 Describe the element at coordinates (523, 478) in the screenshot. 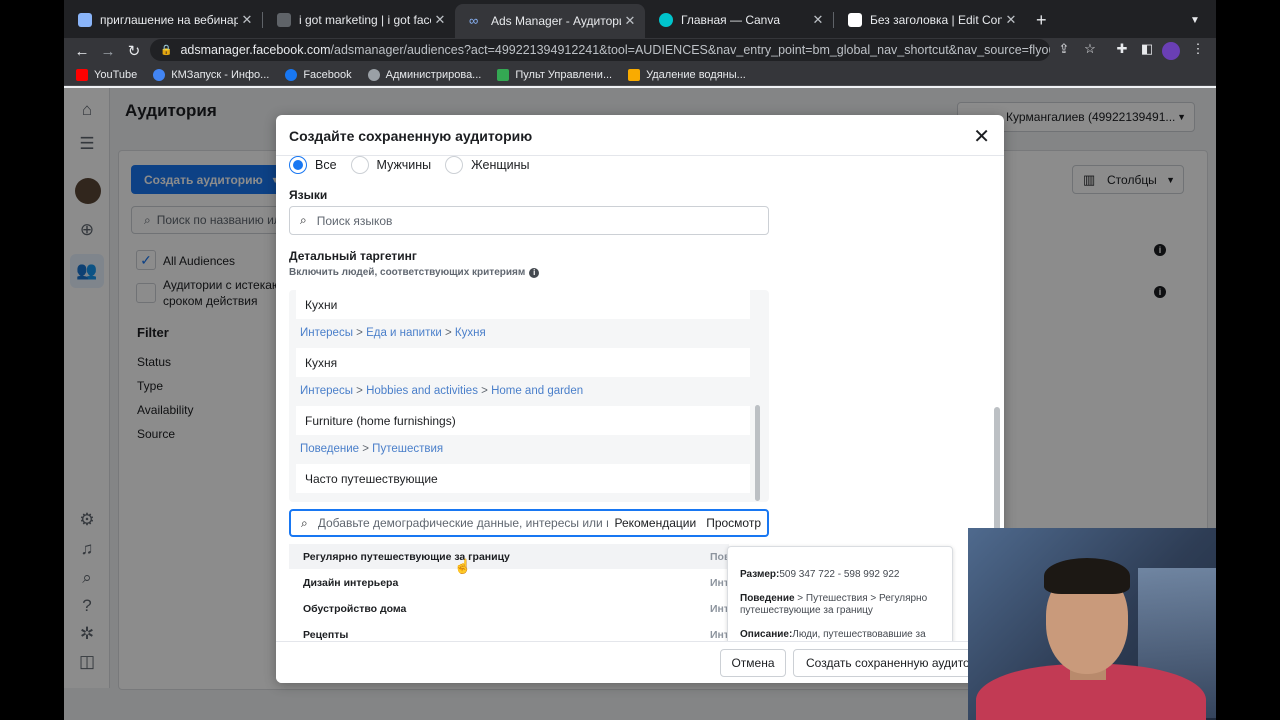

I see `targeting-item-frequent-travelers: Часто путешествующие` at that location.